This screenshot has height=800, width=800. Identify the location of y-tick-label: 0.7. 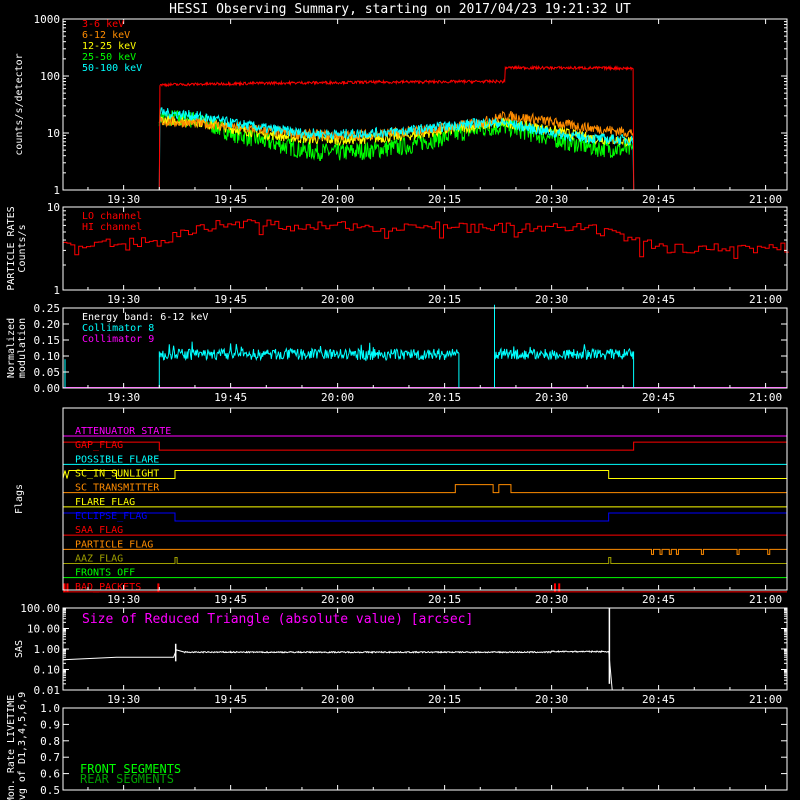
(50, 757).